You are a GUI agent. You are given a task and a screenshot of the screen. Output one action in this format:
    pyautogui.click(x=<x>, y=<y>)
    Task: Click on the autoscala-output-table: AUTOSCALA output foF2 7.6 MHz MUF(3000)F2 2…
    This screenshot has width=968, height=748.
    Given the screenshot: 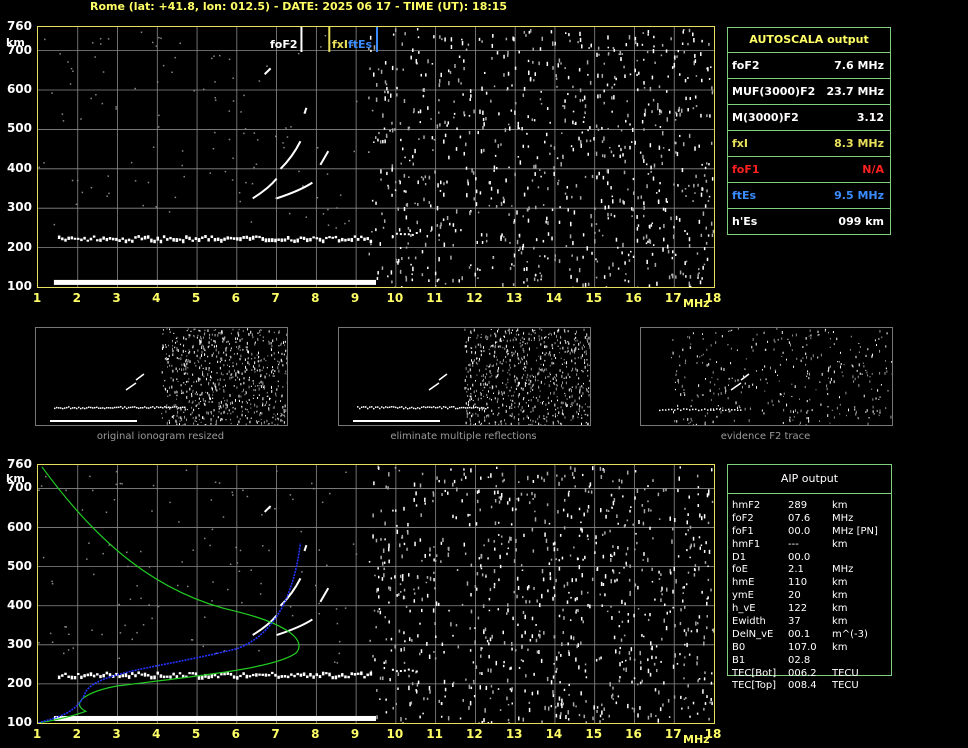 What is the action you would take?
    pyautogui.click(x=809, y=131)
    